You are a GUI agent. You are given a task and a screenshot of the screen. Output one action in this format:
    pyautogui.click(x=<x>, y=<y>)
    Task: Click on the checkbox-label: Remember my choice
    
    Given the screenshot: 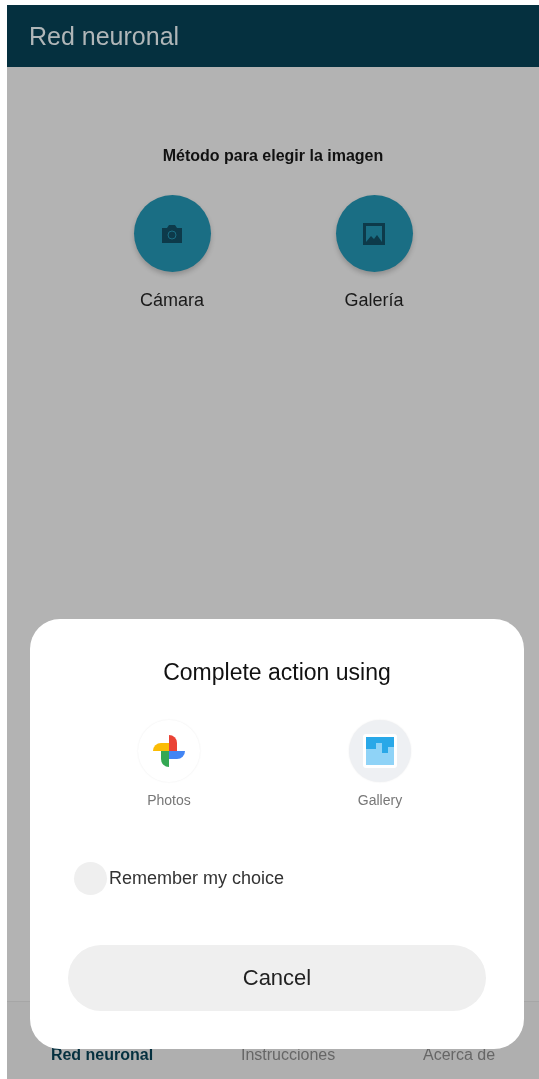 What is the action you would take?
    pyautogui.click(x=197, y=878)
    